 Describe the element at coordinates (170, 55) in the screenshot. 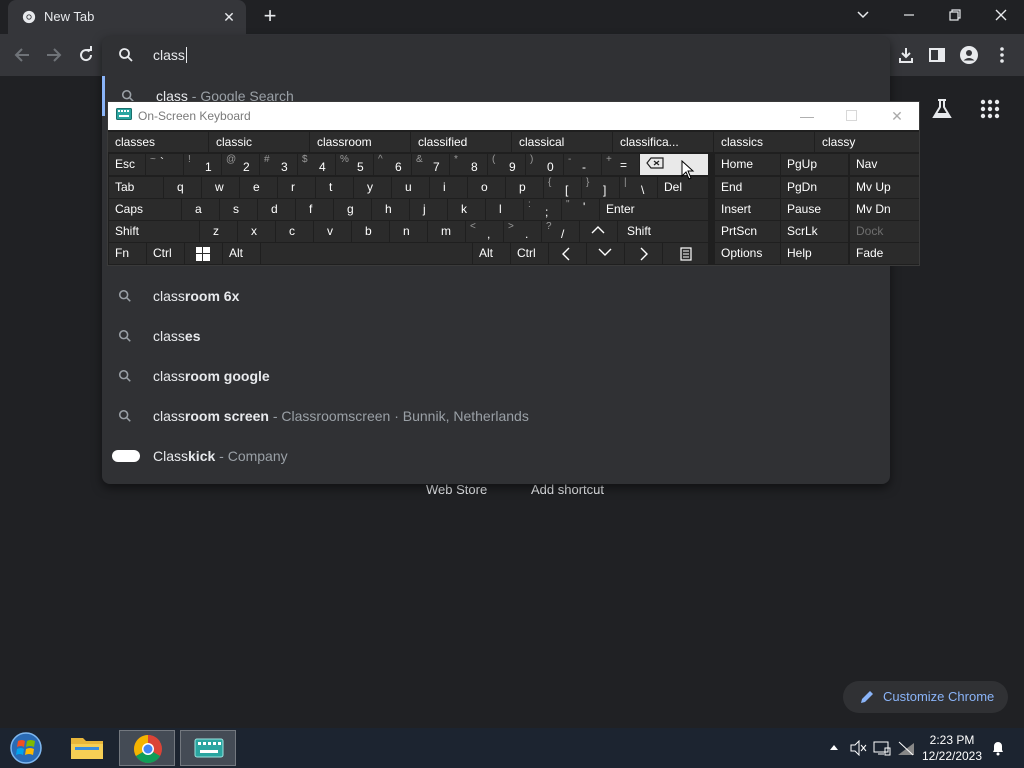

I see `omnibox-text: class` at that location.